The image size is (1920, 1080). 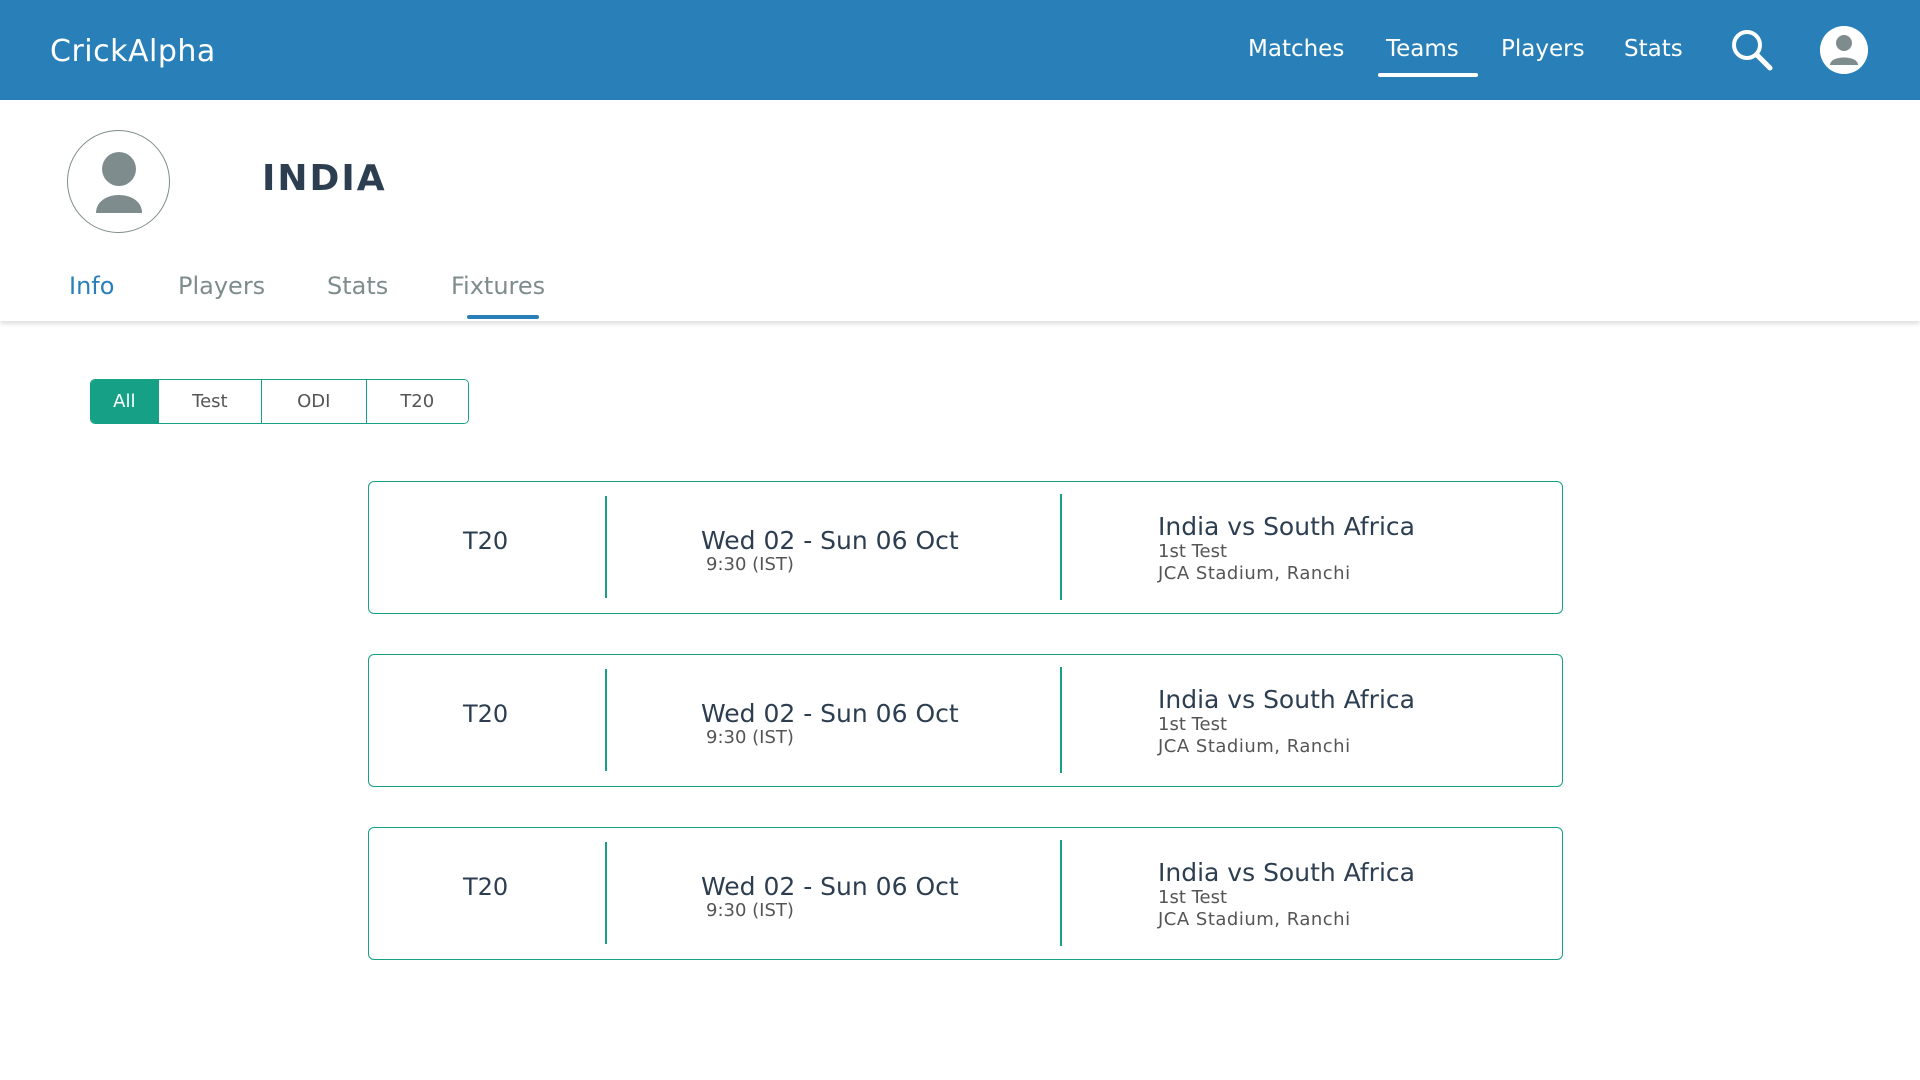 What do you see at coordinates (210, 401) in the screenshot?
I see `filter-test-button: Test` at bounding box center [210, 401].